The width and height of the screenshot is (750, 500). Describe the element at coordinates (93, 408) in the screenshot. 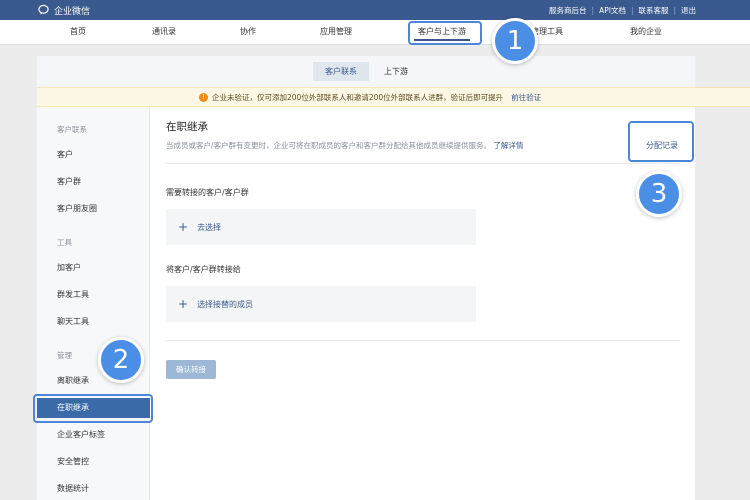

I see `highlight-active-inheritance` at that location.